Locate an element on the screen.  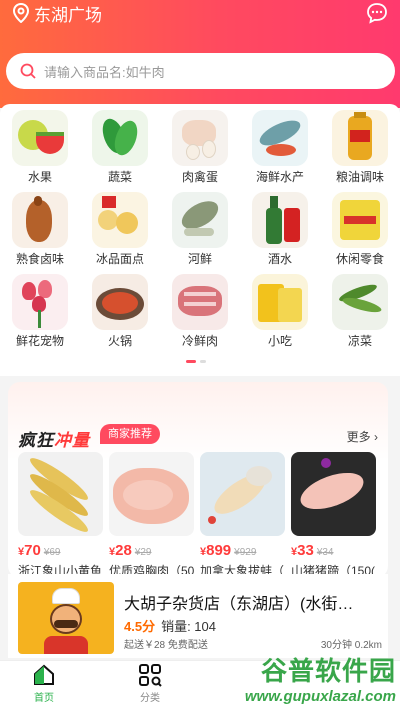
price-value: 33 is located at coordinates (305, 550).